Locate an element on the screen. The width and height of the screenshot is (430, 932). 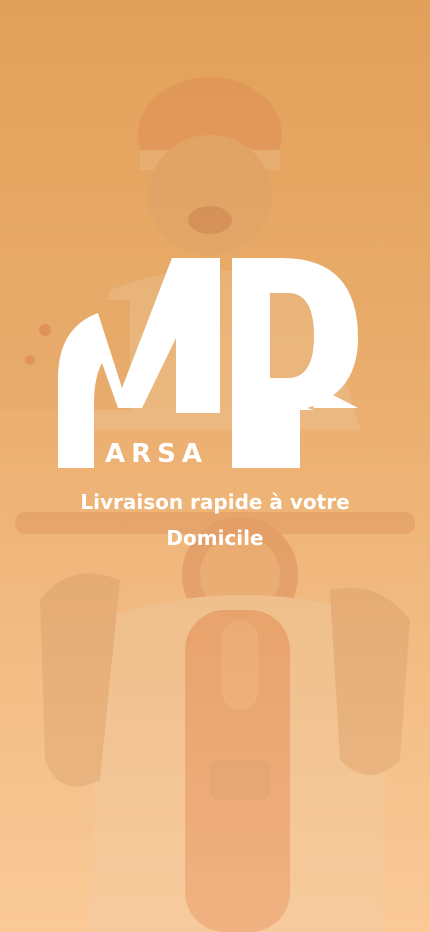
logo-wordmark-ride: IDE is located at coordinates (274, 454).